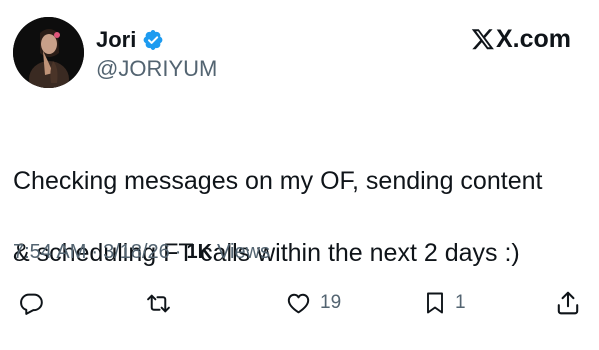 The image size is (599, 350). I want to click on action-bar: 19 1, so click(299, 303).